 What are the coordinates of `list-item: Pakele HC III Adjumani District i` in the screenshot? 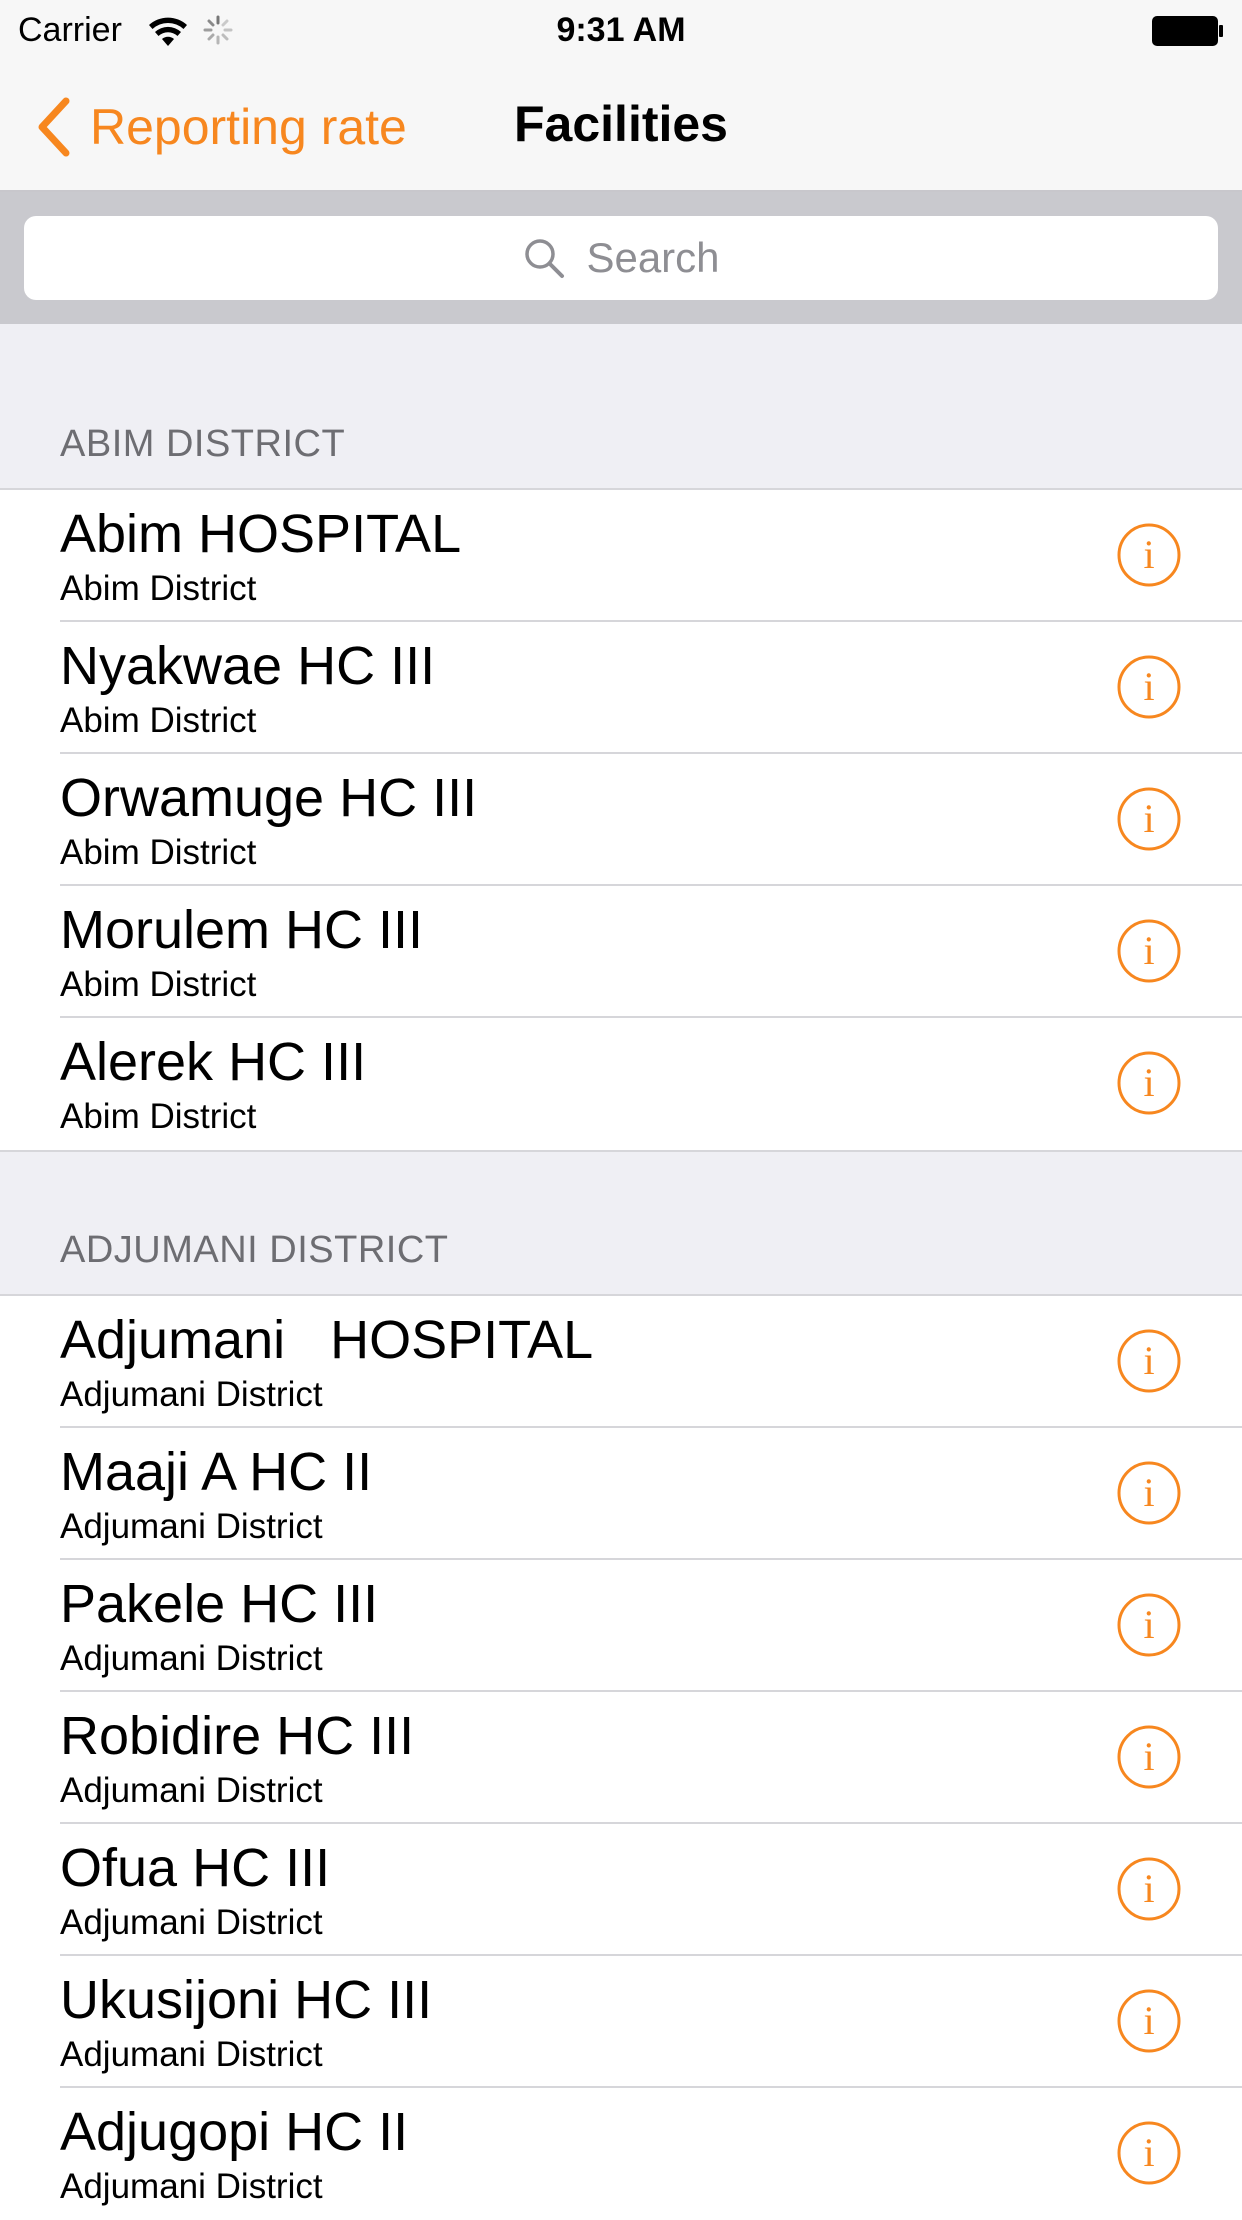 It's located at (621, 1626).